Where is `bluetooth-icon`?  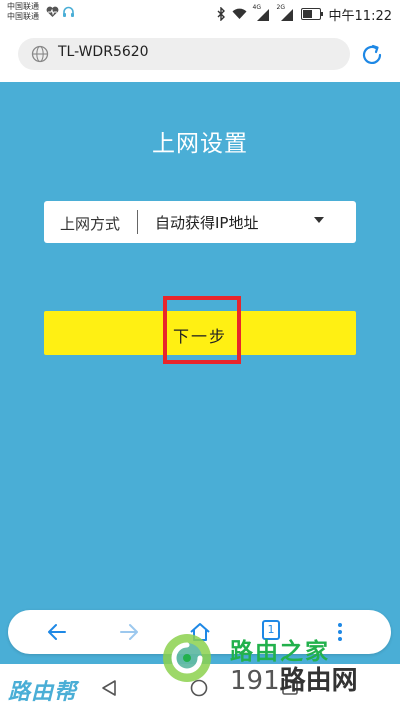
bluetooth-icon is located at coordinates (221, 14).